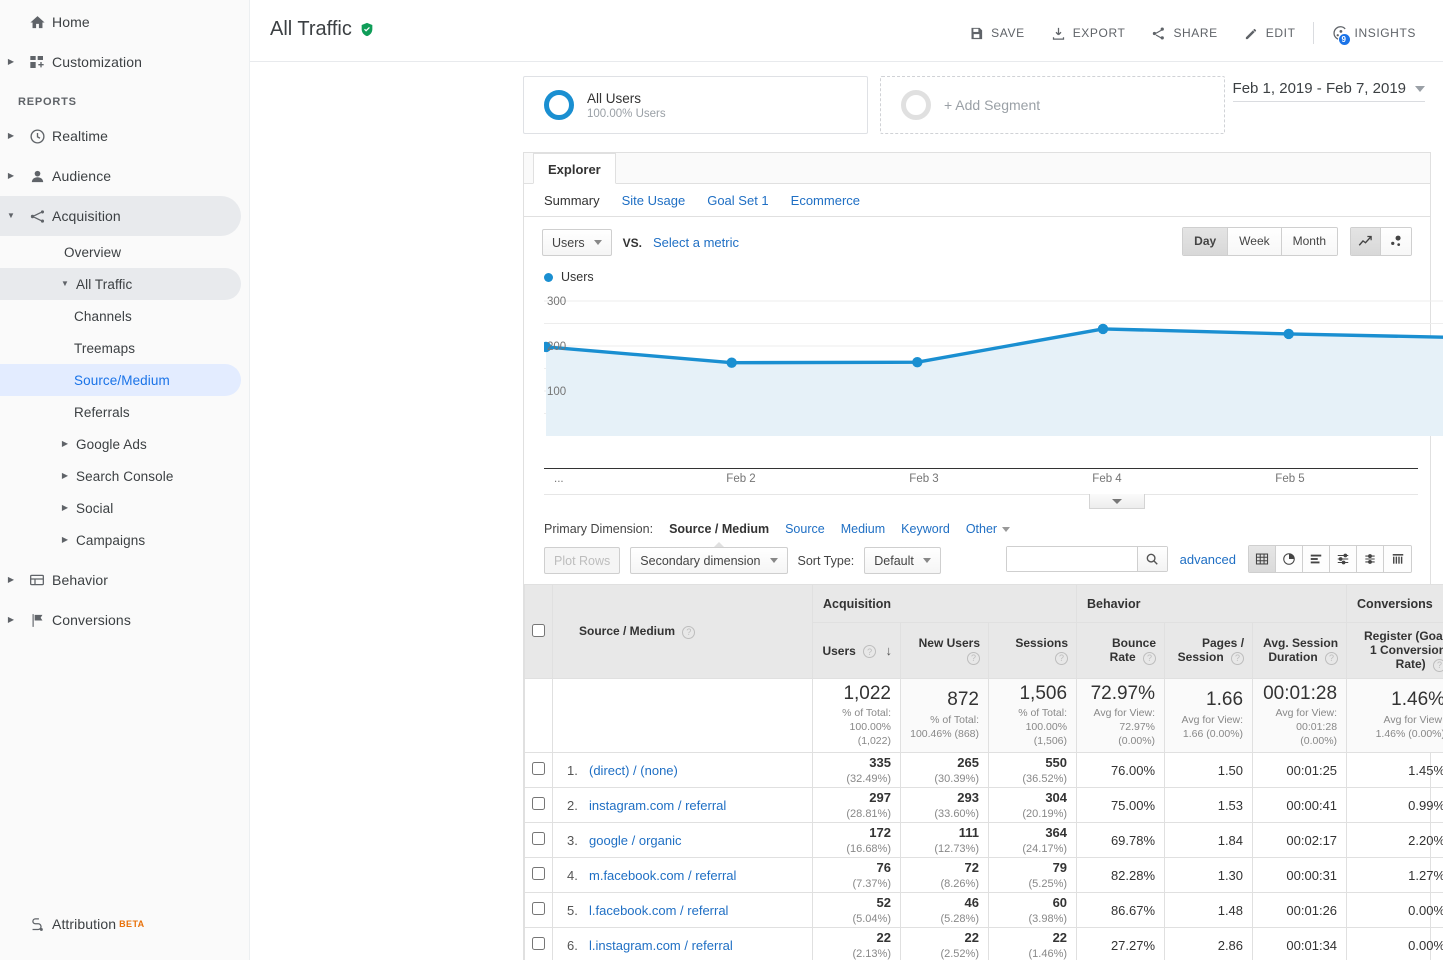 This screenshot has width=1443, height=960. Describe the element at coordinates (825, 200) in the screenshot. I see `subtab-ecommerce: Ecommerce` at that location.